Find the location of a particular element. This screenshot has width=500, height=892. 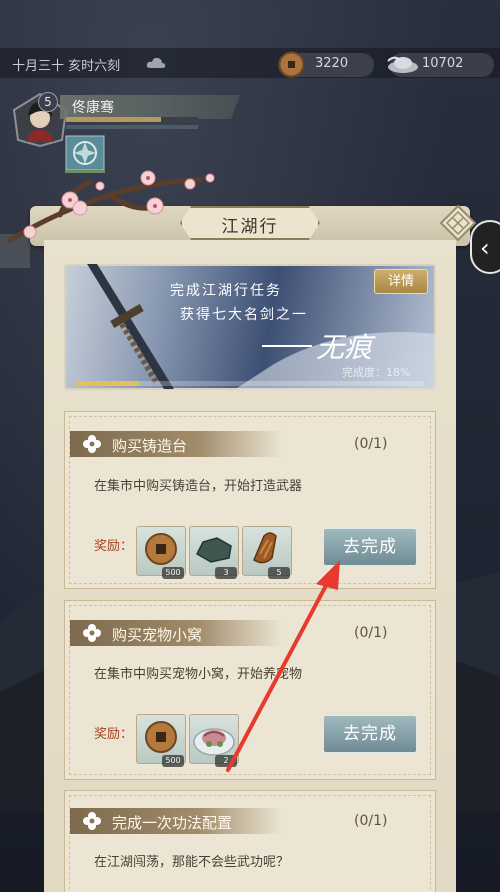

sword-name: 无痕 is located at coordinates (344, 347).